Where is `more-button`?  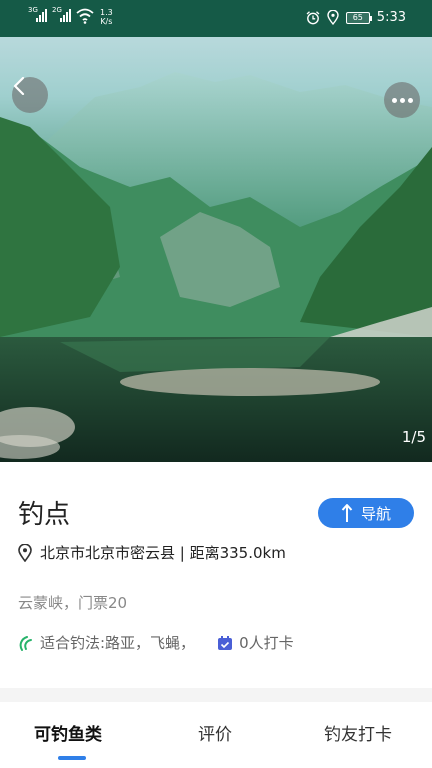 more-button is located at coordinates (402, 100).